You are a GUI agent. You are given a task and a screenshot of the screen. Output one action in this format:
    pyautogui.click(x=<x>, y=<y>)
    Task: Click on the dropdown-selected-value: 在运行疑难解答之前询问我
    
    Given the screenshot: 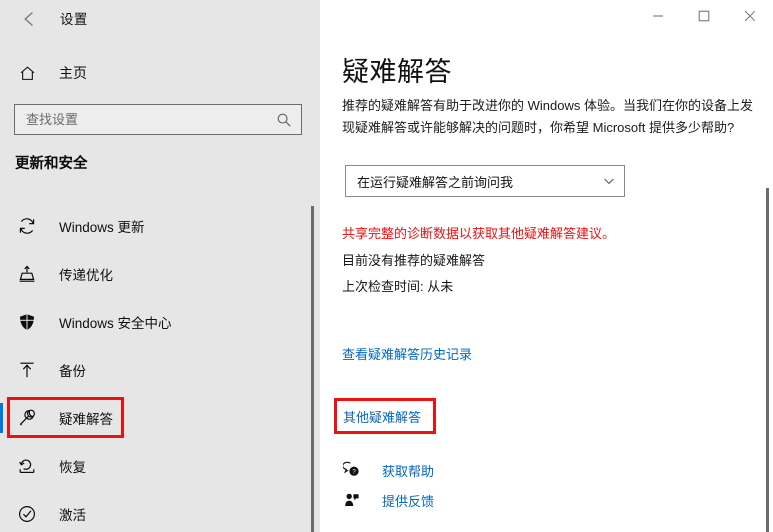 What is the action you would take?
    pyautogui.click(x=435, y=182)
    